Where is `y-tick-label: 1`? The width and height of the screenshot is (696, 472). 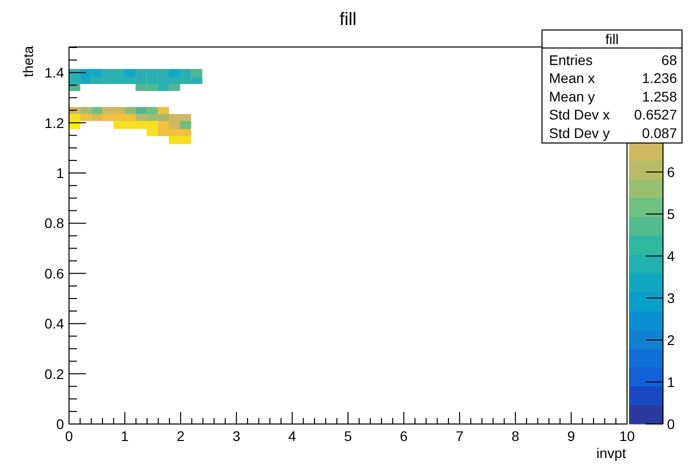
y-tick-label: 1 is located at coordinates (60, 173).